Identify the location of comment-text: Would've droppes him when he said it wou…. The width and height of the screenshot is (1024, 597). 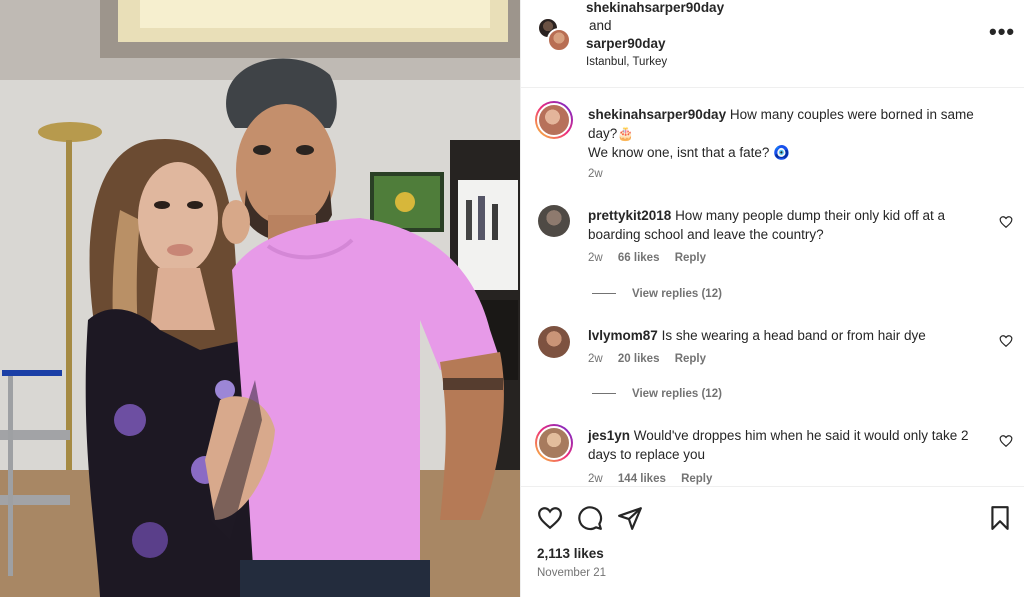
(778, 445).